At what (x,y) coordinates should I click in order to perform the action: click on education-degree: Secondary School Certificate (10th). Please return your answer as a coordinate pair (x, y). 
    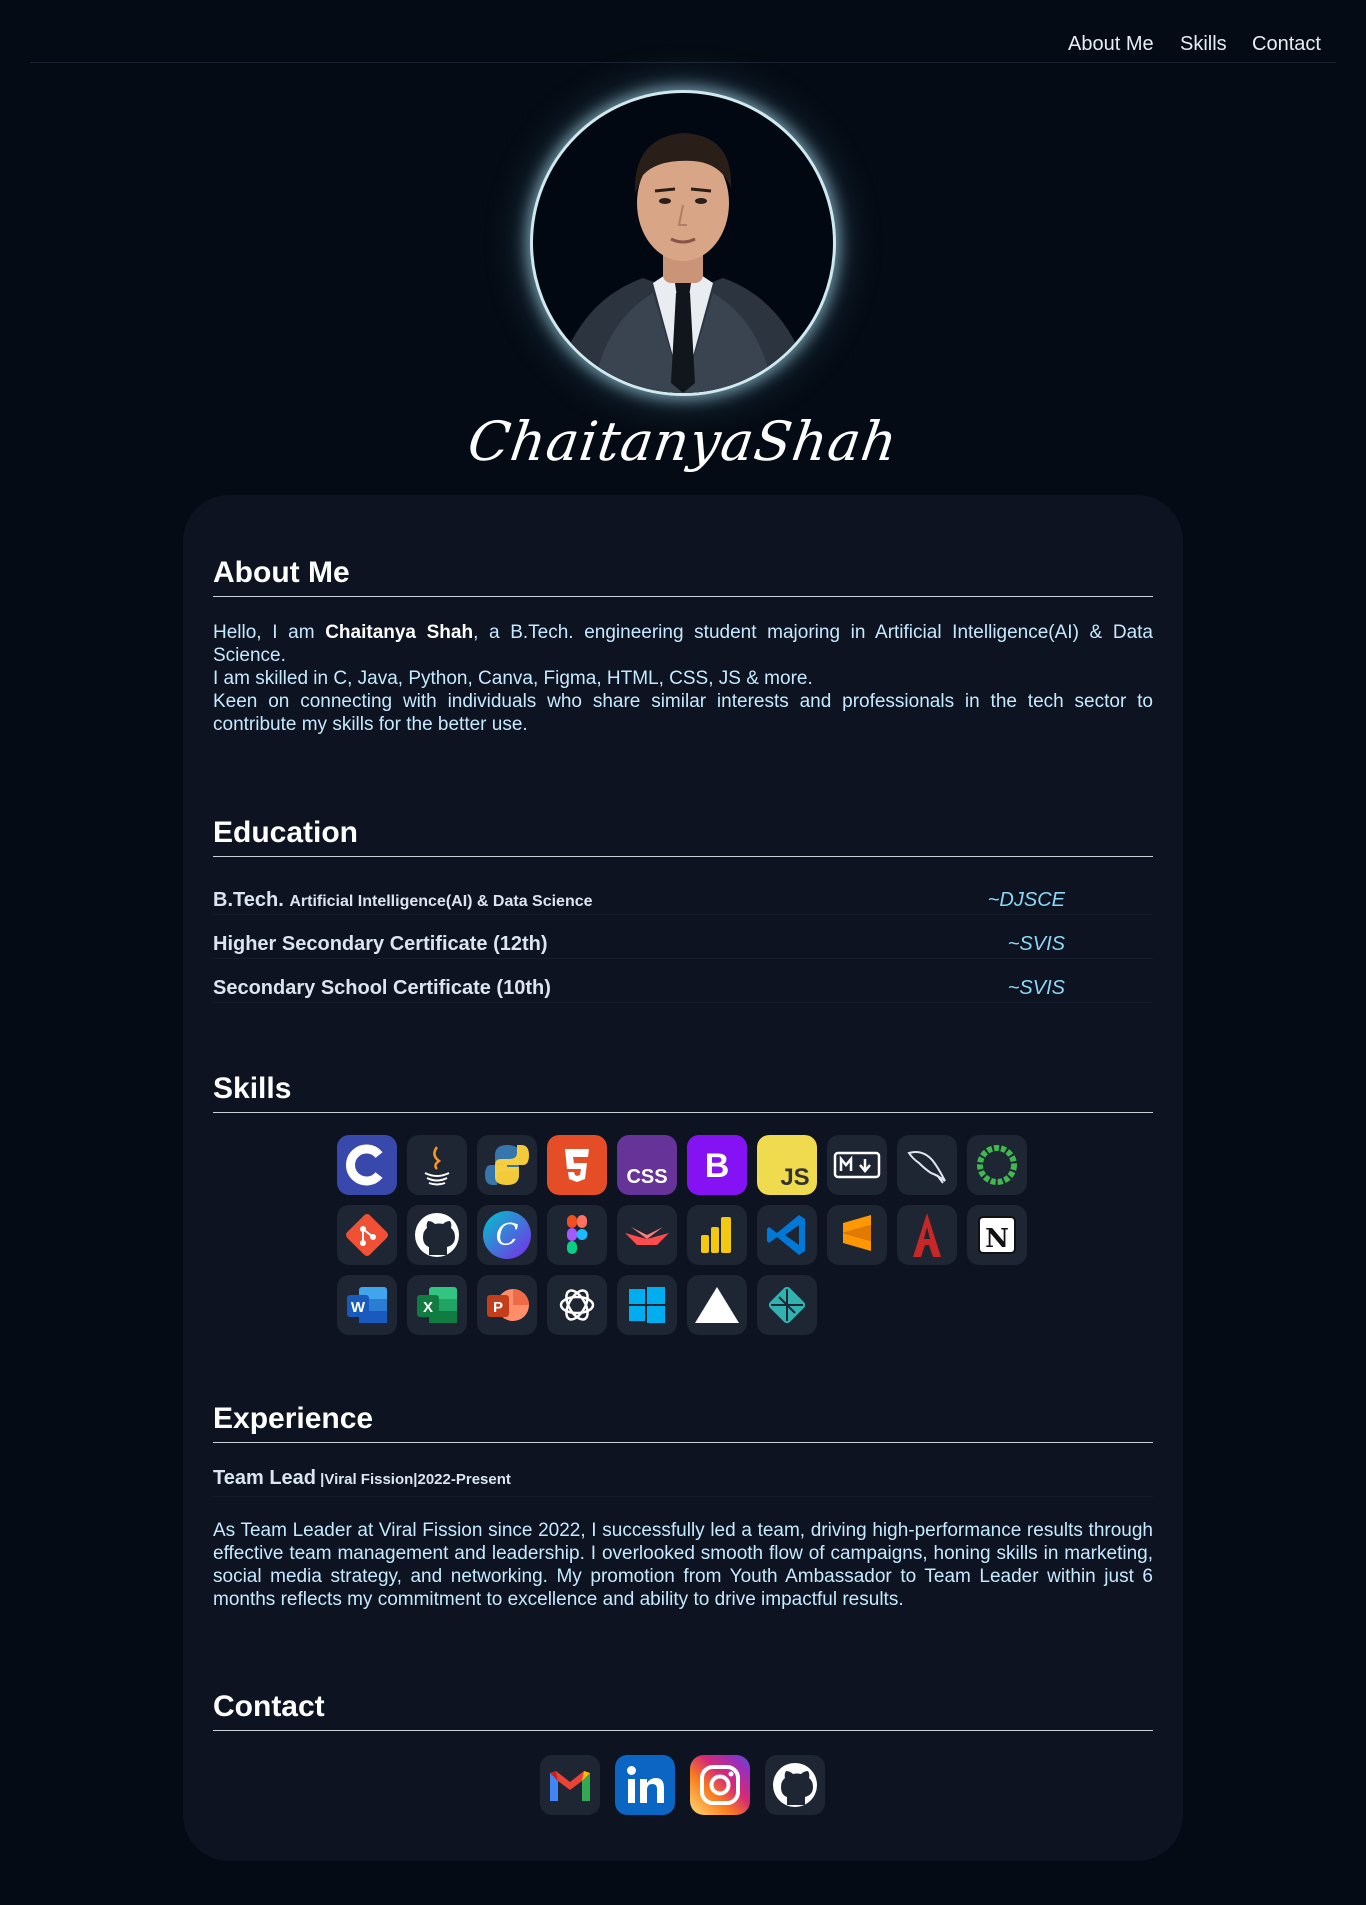
    Looking at the image, I should click on (382, 988).